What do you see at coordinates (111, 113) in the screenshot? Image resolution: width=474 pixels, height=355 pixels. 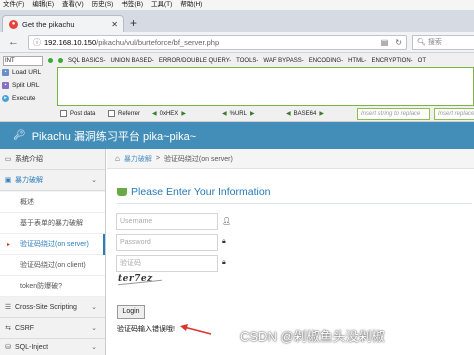 I see `checkbox-icon` at bounding box center [111, 113].